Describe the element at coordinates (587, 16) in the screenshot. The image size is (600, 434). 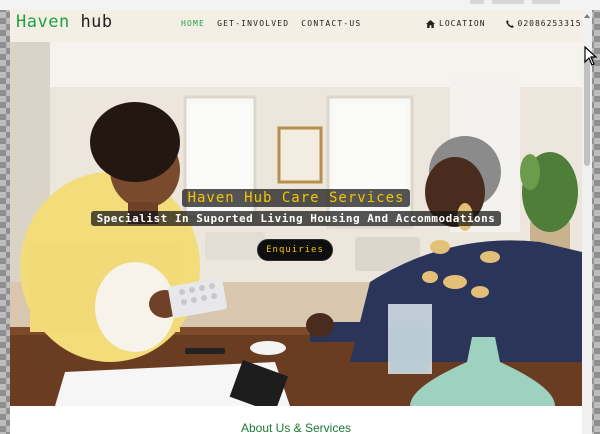
I see `scroll-up-icon` at that location.